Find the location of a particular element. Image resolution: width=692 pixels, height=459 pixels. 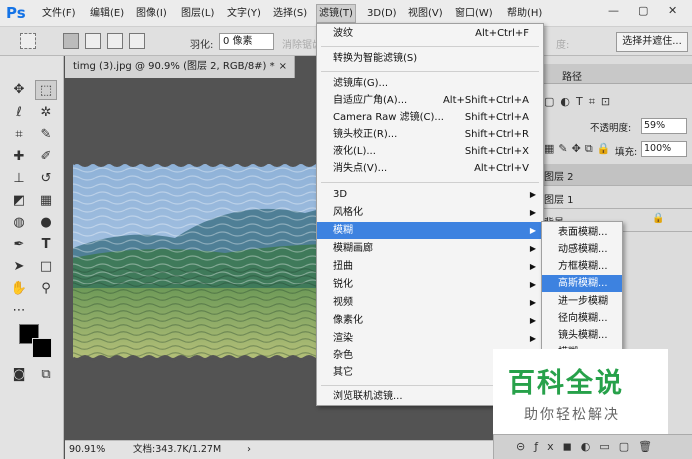

subtract-selection-icon is located at coordinates (115, 41).